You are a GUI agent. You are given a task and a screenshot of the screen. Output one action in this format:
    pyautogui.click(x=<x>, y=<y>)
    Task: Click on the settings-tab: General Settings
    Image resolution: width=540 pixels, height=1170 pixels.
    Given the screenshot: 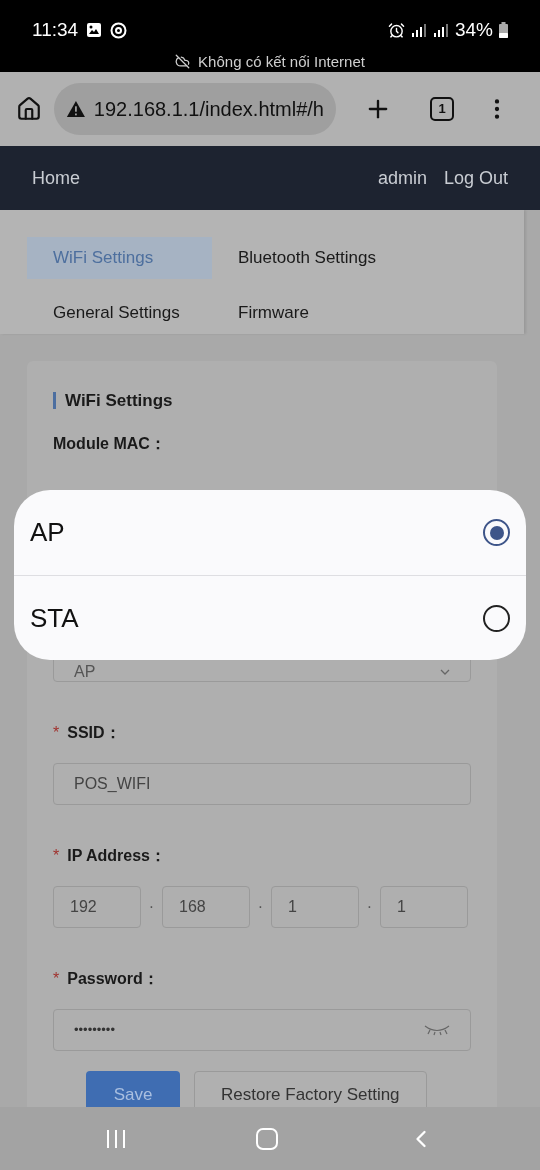 What is the action you would take?
    pyautogui.click(x=119, y=313)
    